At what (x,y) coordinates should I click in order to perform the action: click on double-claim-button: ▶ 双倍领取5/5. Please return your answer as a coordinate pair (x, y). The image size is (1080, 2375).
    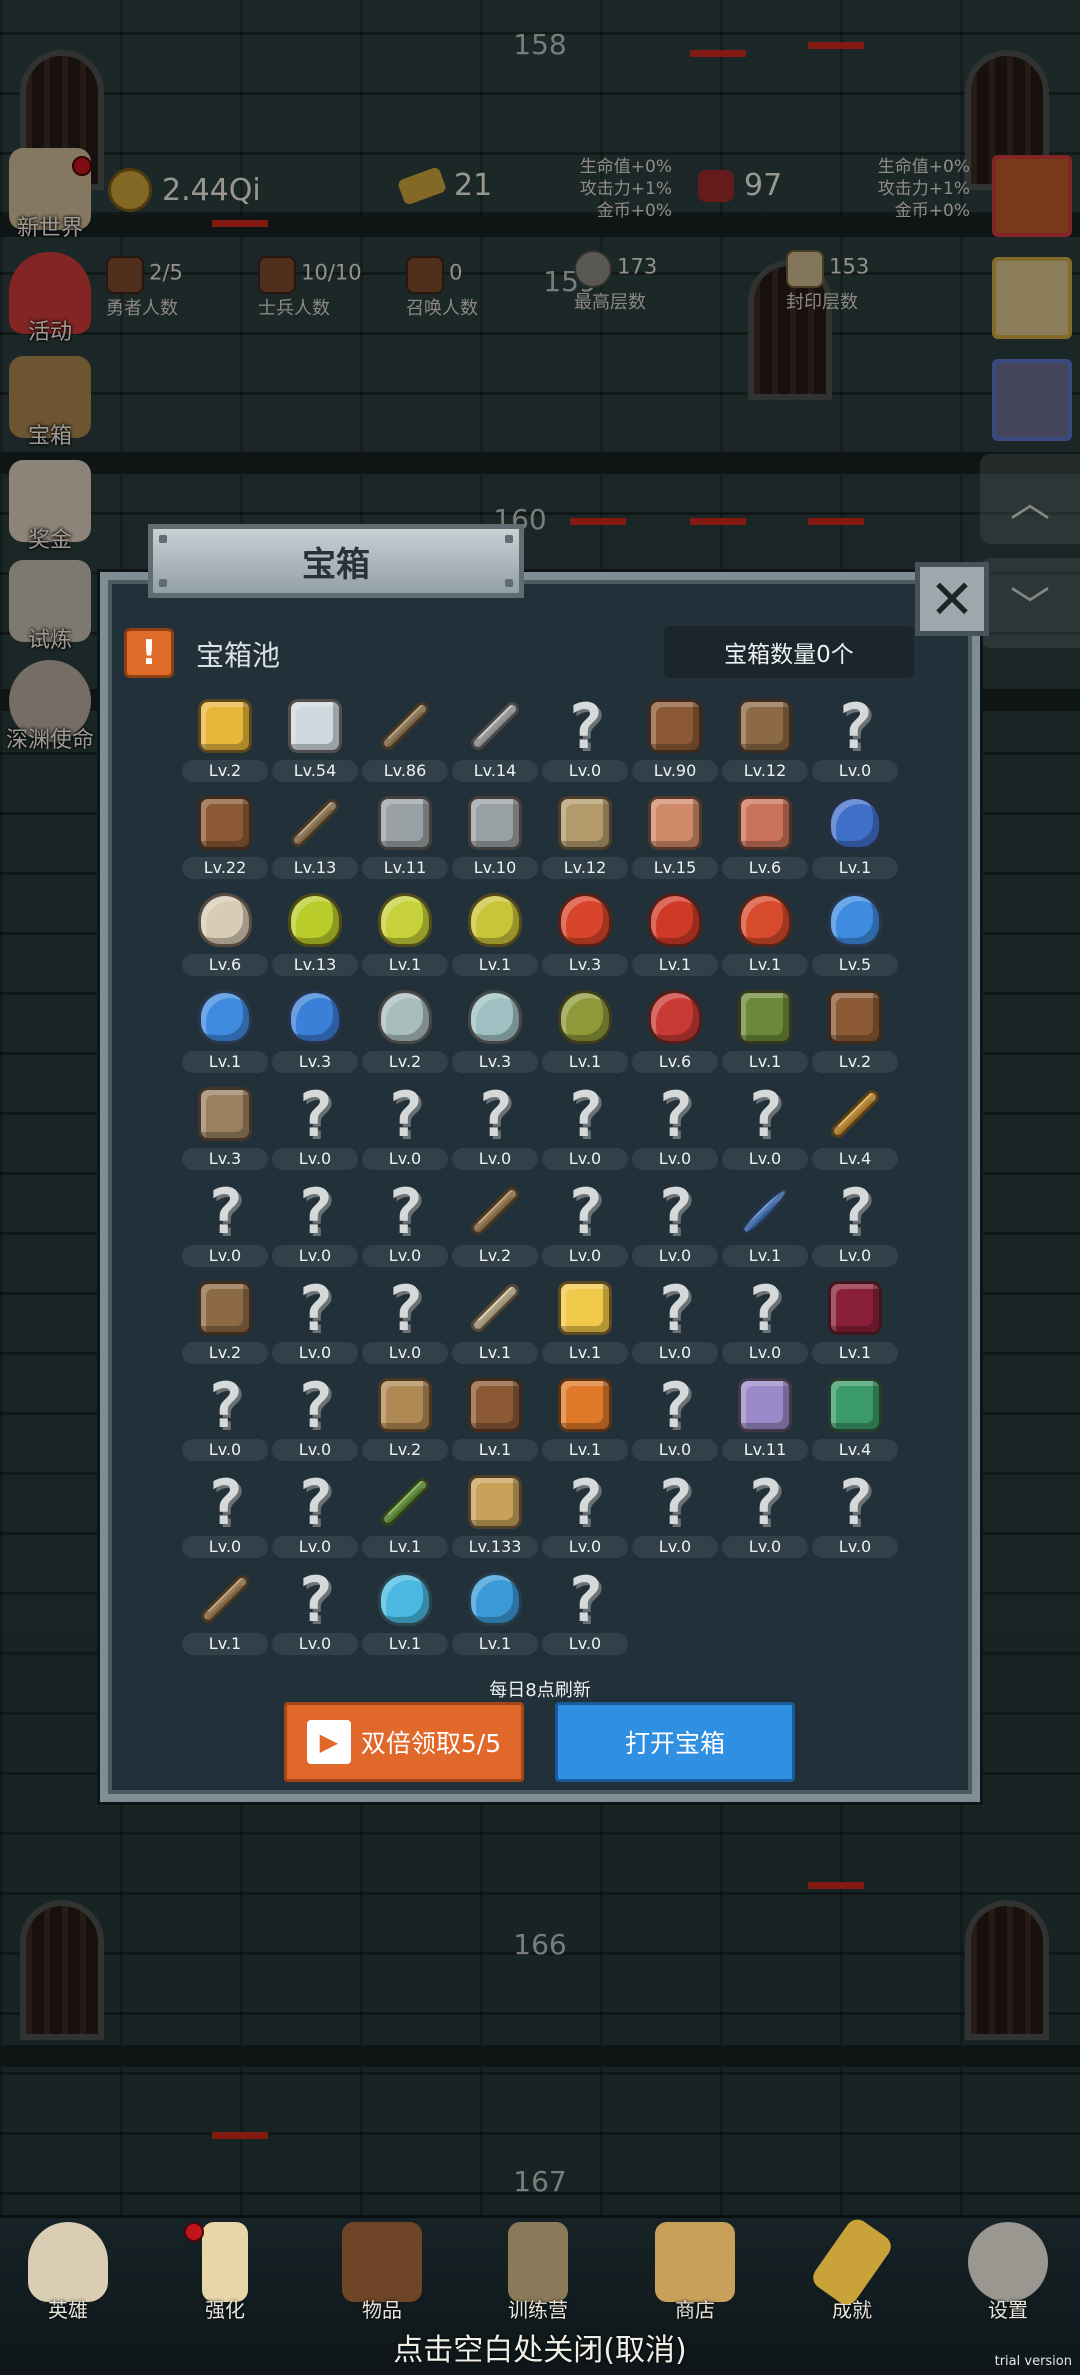
    Looking at the image, I should click on (404, 1742).